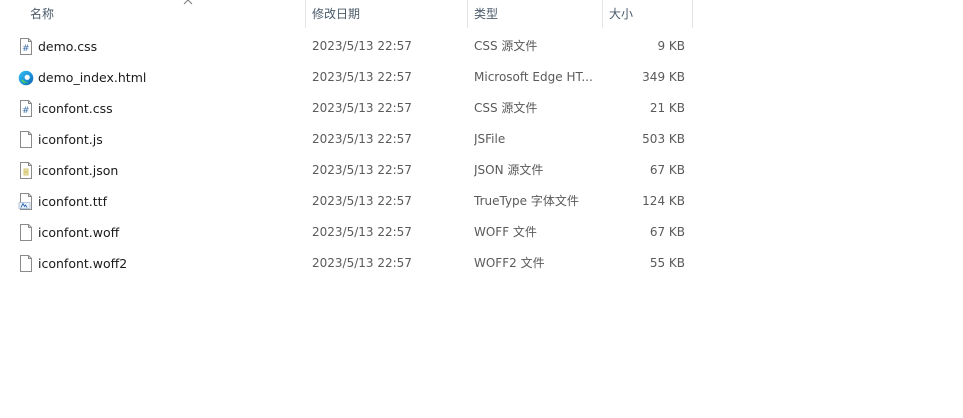 Image resolution: width=963 pixels, height=418 pixels. What do you see at coordinates (526, 201) in the screenshot?
I see `file-type: TrueType 字体文件` at bounding box center [526, 201].